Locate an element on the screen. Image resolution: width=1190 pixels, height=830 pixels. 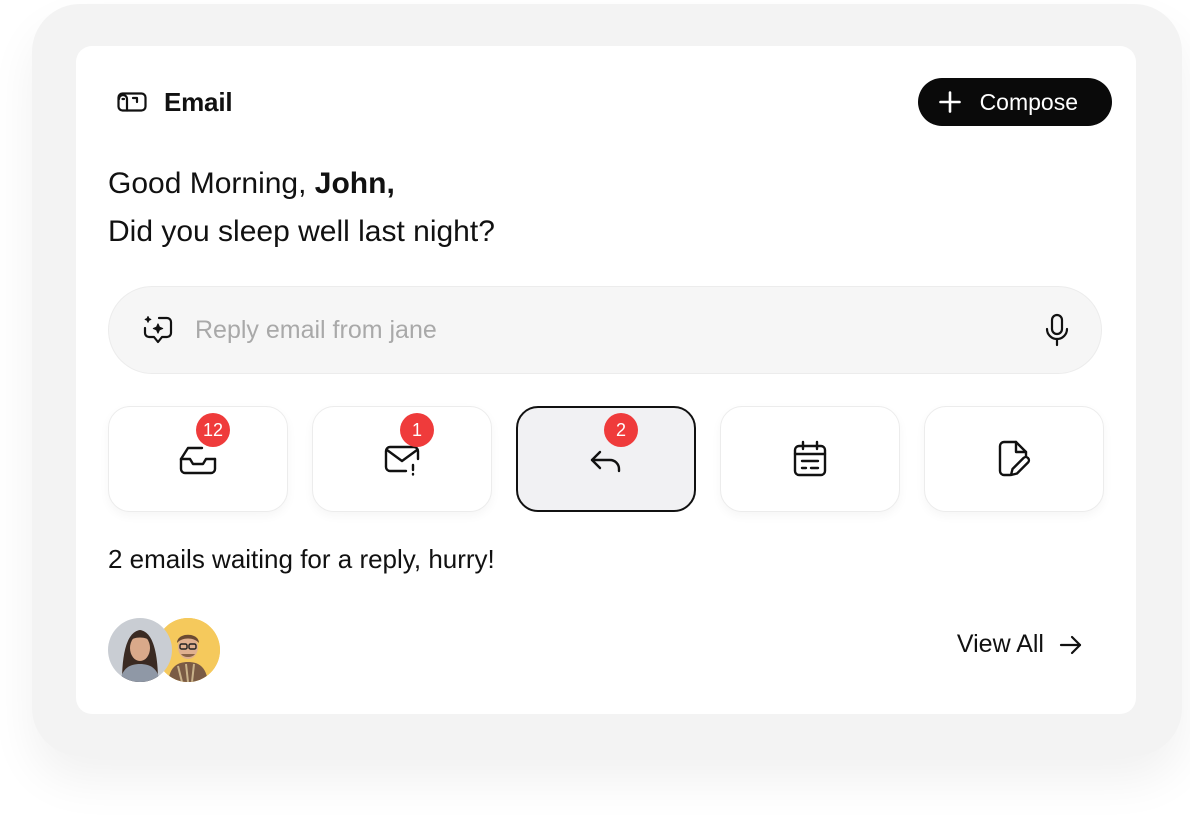
quick-action-tiles: 12 1 2 is located at coordinates (606, 459).